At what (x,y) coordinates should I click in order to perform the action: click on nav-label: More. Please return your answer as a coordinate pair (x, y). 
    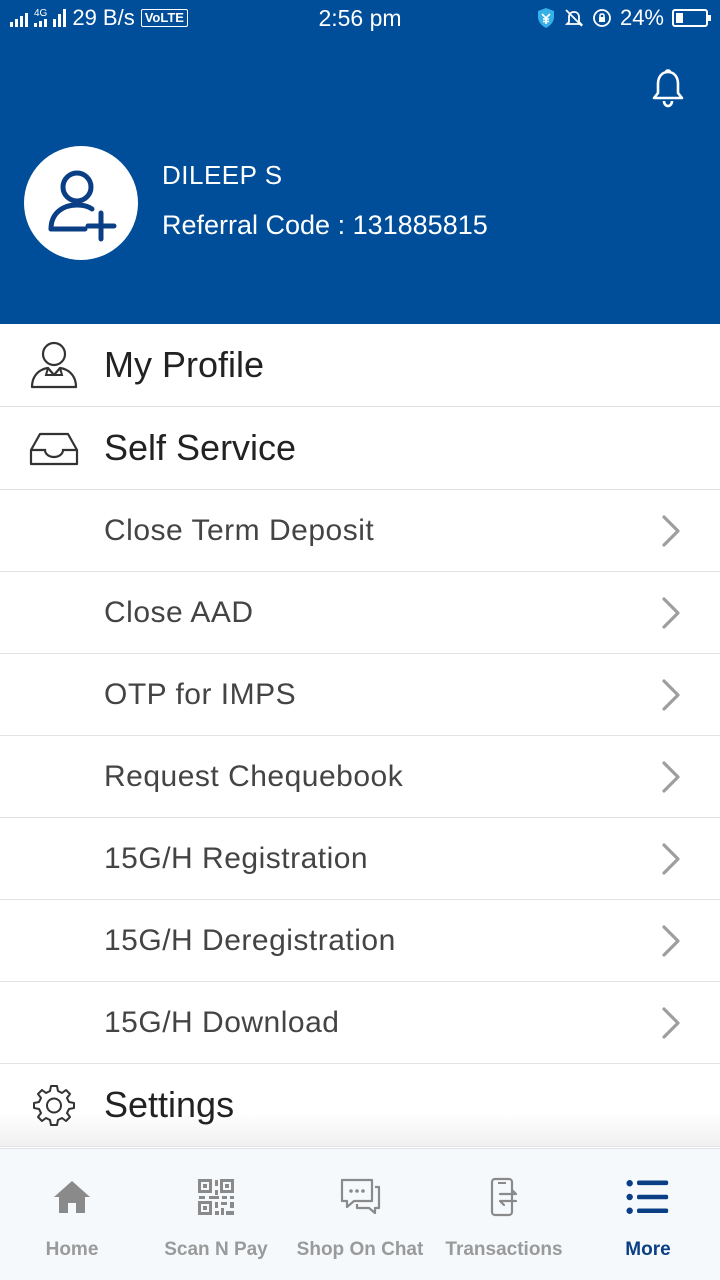
    Looking at the image, I should click on (648, 1249).